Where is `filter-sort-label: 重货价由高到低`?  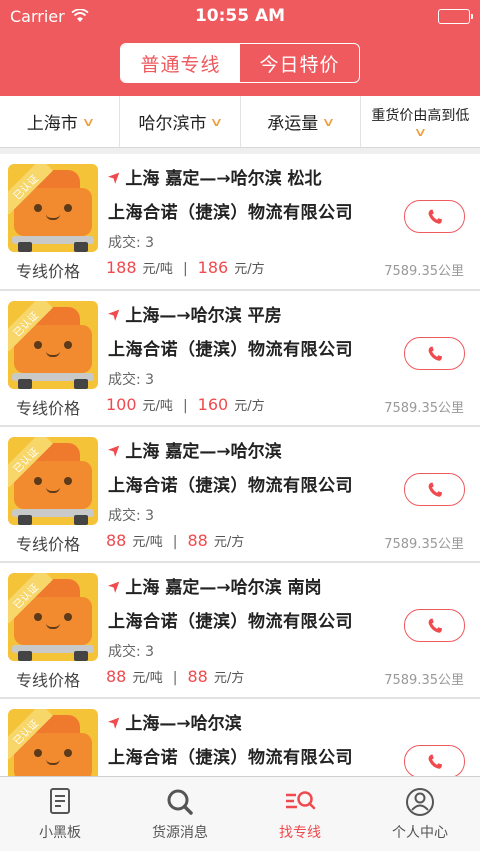
filter-sort-label: 重货价由高到低 is located at coordinates (420, 115).